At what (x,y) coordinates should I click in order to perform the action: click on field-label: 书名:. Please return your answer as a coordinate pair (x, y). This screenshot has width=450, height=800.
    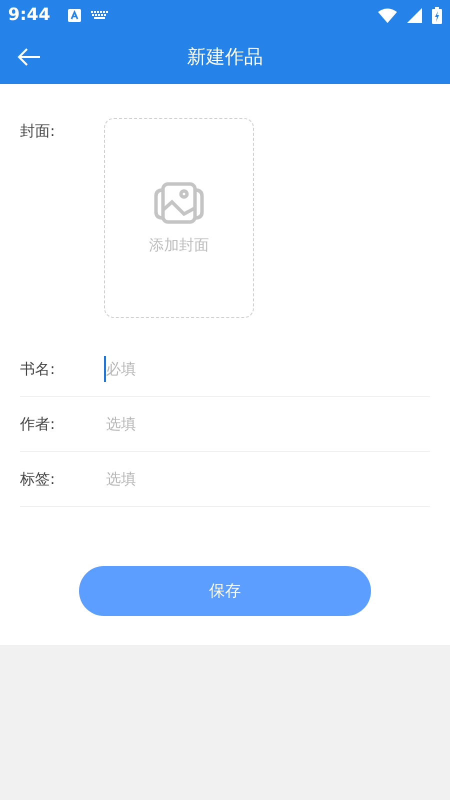
    Looking at the image, I should click on (38, 369).